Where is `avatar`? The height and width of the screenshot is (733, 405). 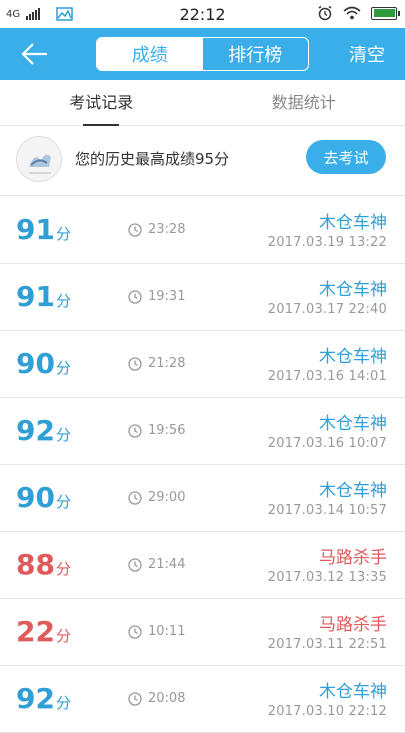
avatar is located at coordinates (39, 159).